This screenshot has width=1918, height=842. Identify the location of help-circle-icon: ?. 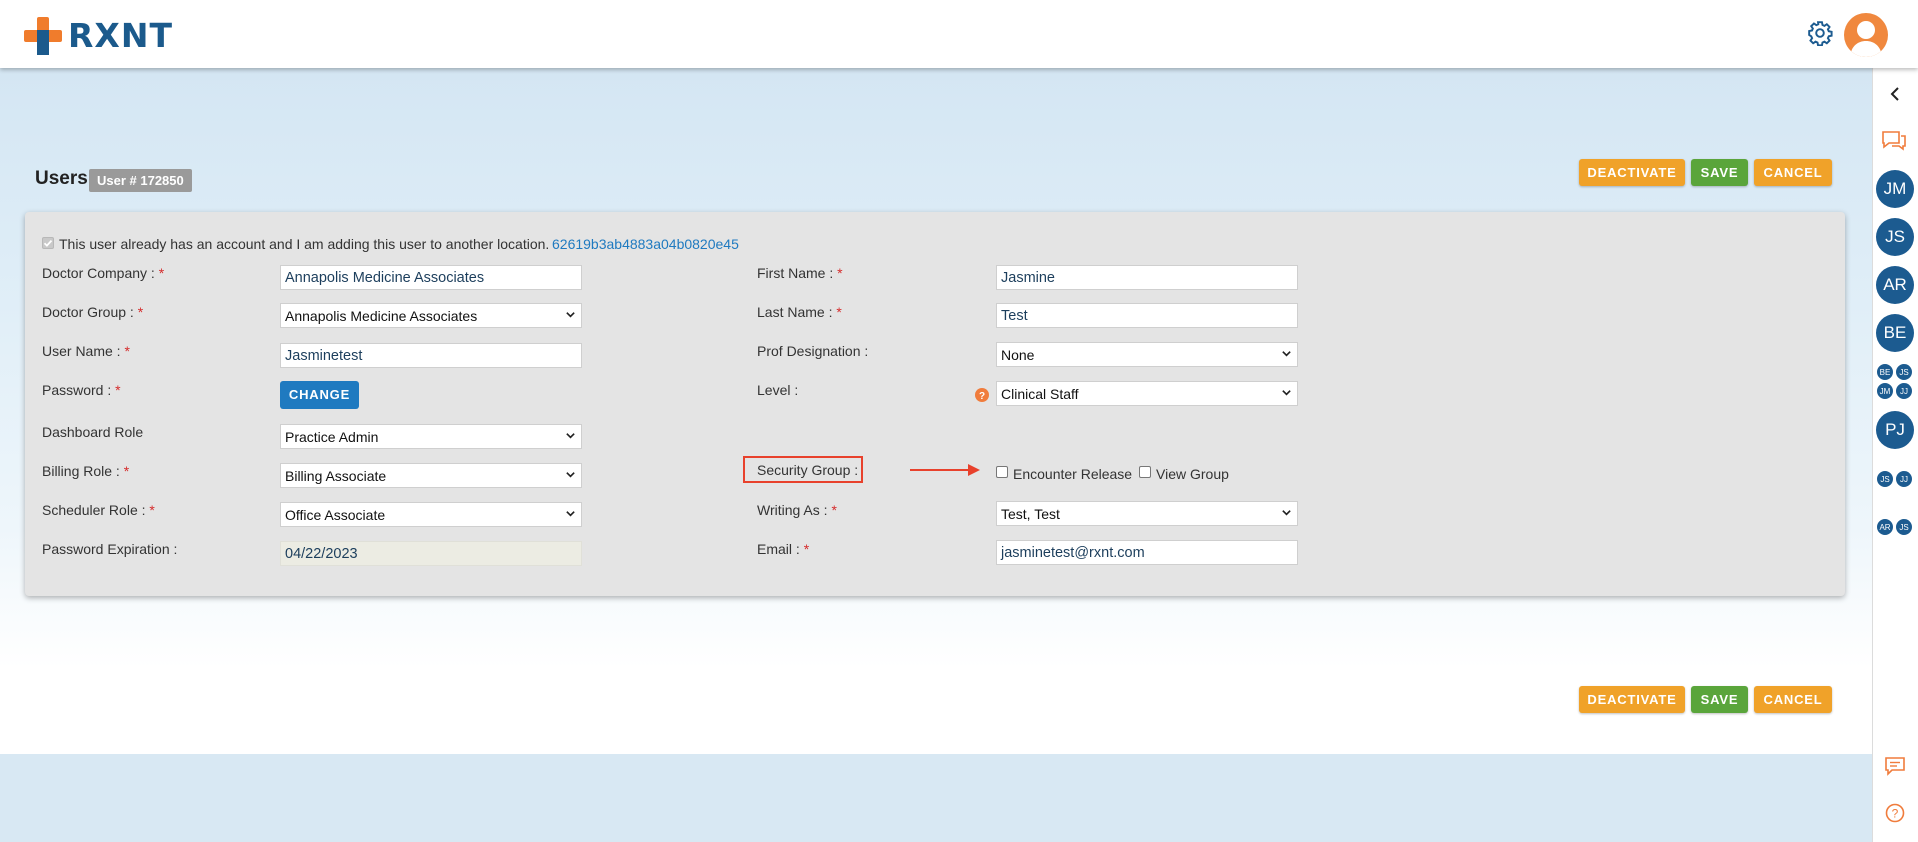
(1895, 813).